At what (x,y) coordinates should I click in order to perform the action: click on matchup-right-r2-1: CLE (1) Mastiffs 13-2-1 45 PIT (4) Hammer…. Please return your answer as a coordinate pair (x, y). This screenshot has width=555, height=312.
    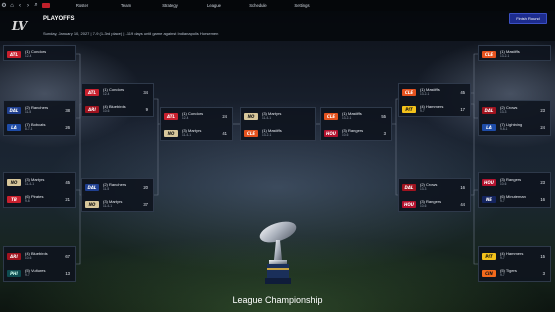
    Looking at the image, I should click on (434, 100).